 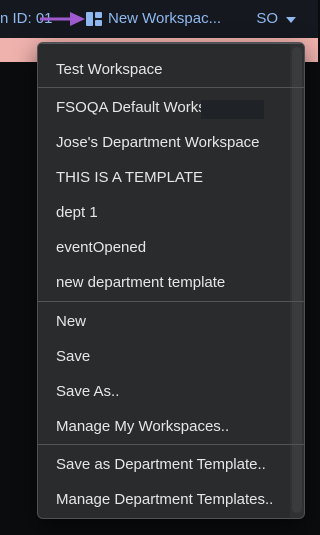 What do you see at coordinates (171, 391) in the screenshot?
I see `menu-item-save-as: Save As..` at bounding box center [171, 391].